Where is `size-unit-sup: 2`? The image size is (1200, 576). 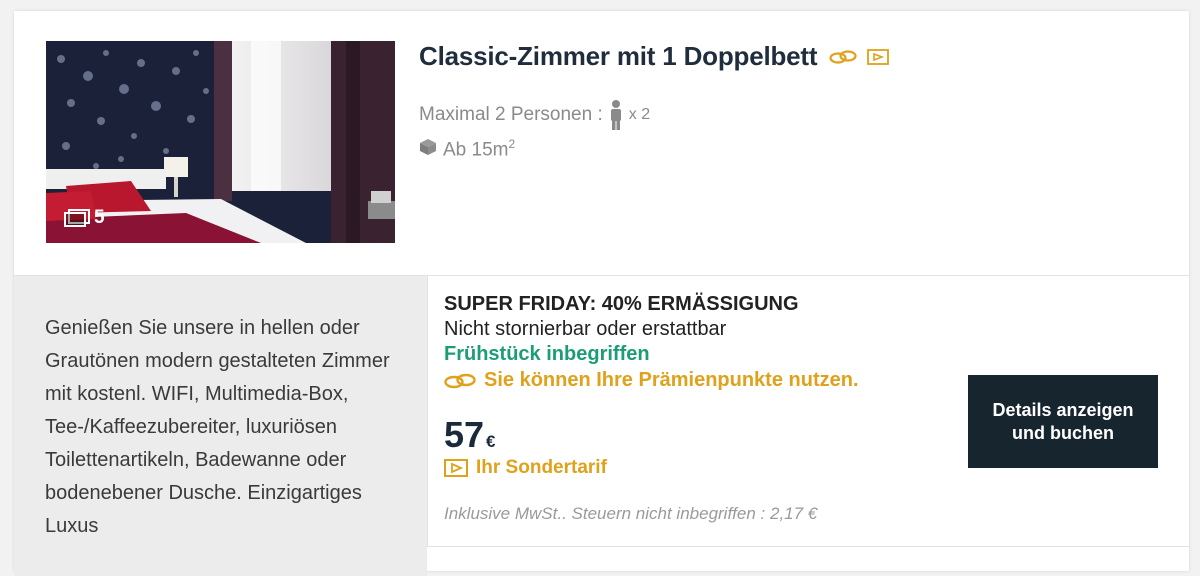 size-unit-sup: 2 is located at coordinates (512, 144).